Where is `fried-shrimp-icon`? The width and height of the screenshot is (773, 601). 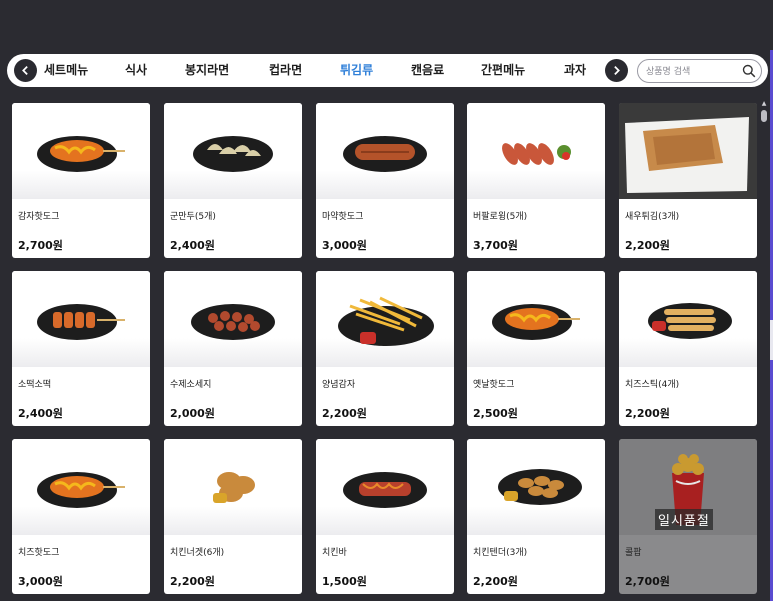
fried-shrimp-icon is located at coordinates (688, 151).